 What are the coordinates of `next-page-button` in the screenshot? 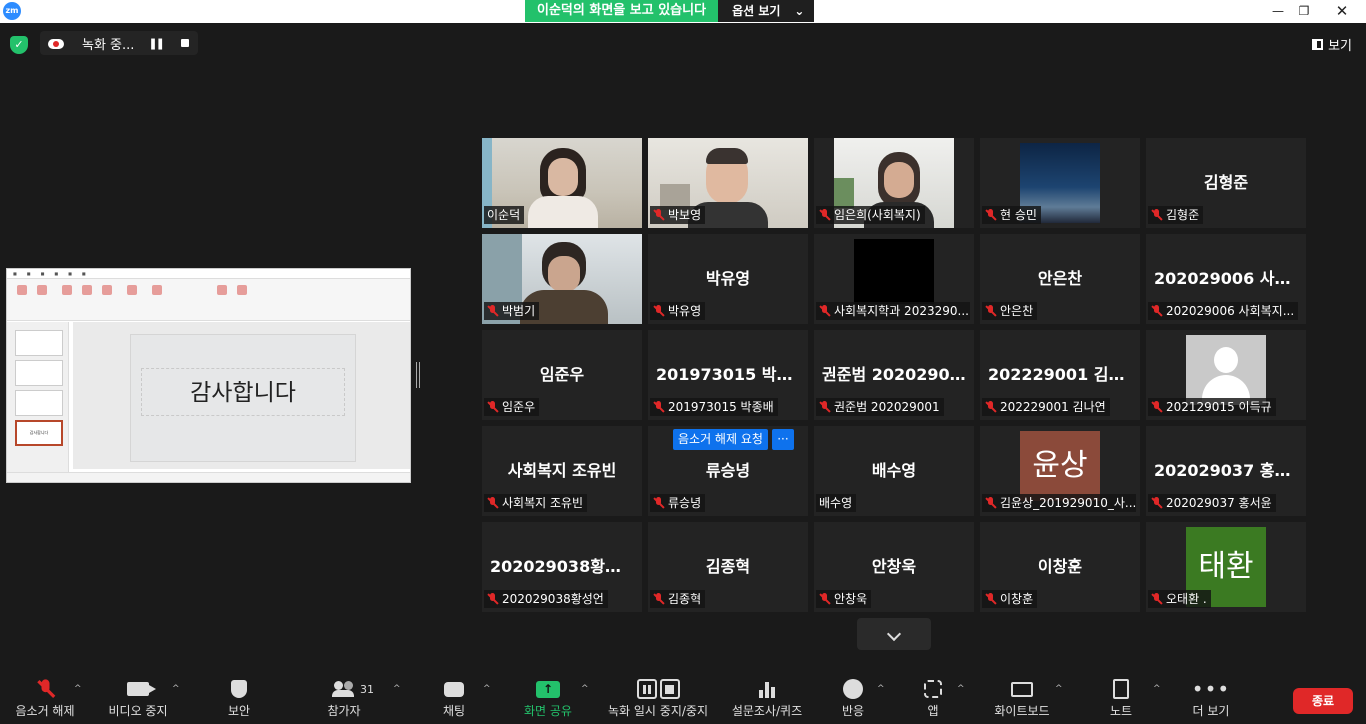 It's located at (894, 634).